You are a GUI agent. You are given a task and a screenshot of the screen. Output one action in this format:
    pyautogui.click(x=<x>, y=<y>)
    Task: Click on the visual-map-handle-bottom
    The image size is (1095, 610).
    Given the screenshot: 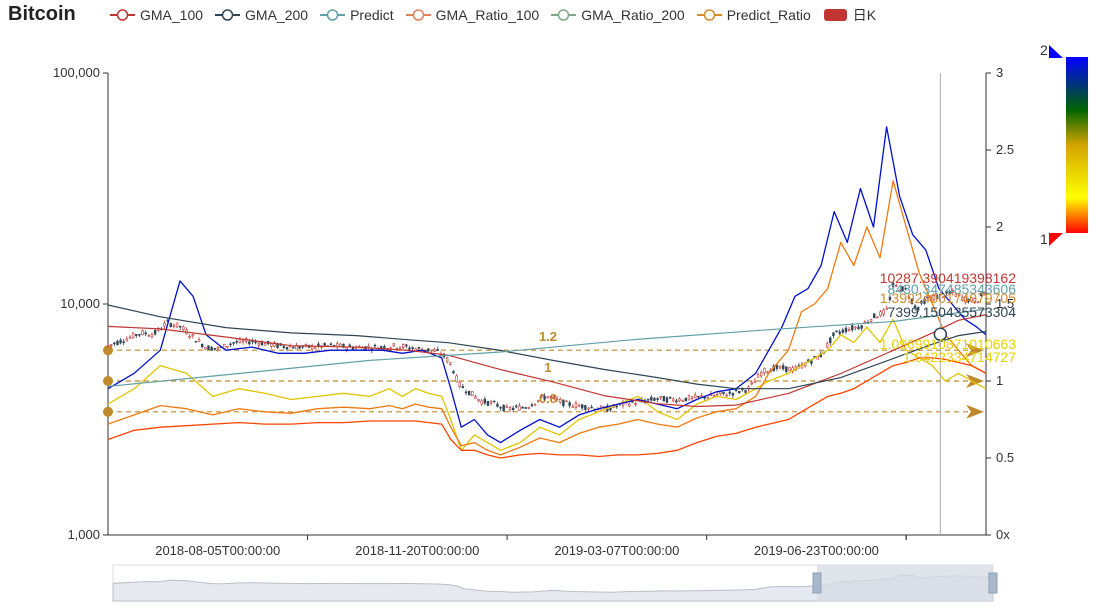 What is the action you would take?
    pyautogui.click(x=1056, y=239)
    